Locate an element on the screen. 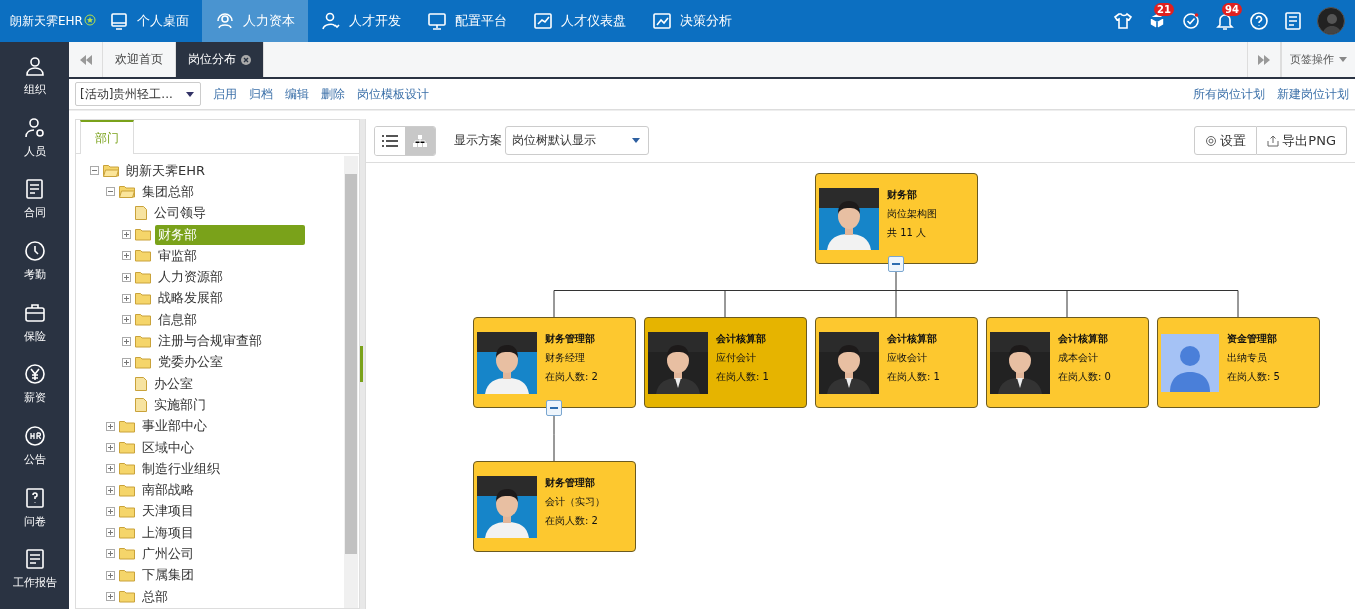  sidebar-item: 工作报告 is located at coordinates (34, 583).